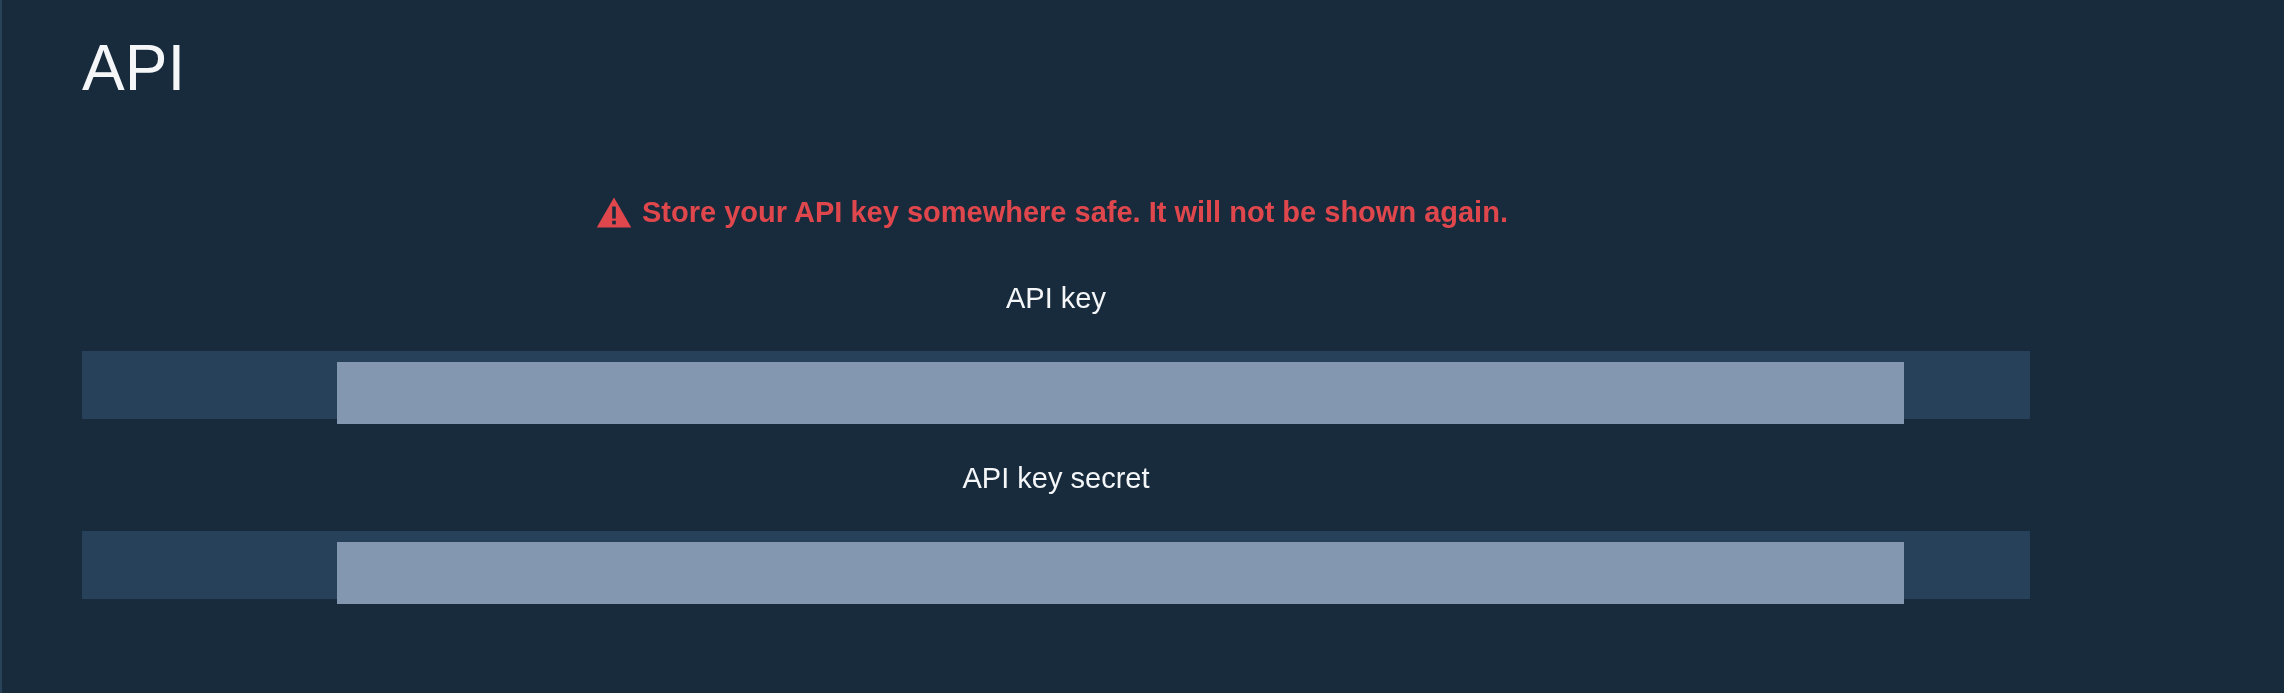 The image size is (2284, 693). Describe the element at coordinates (1056, 478) in the screenshot. I see `field-label: API key secret` at that location.